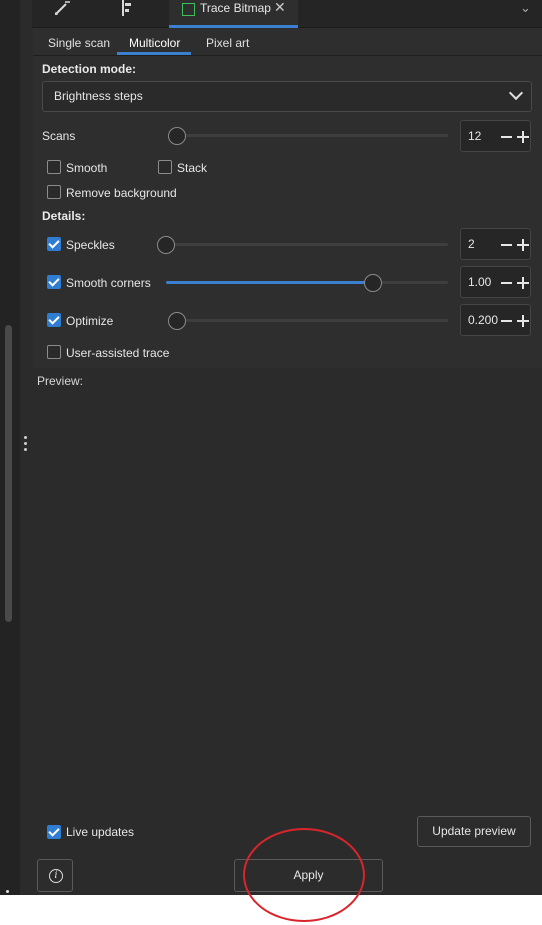  Describe the element at coordinates (118, 353) in the screenshot. I see `user-assisted-label: User-assisted trace` at that location.